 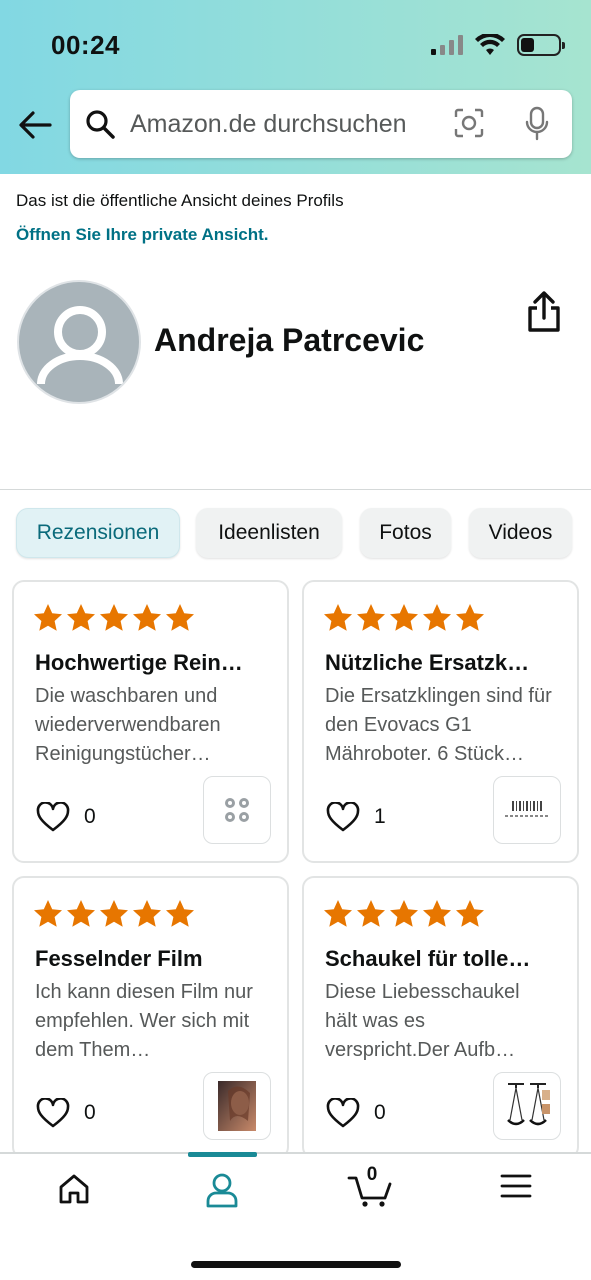 What do you see at coordinates (269, 533) in the screenshot?
I see `tab-ideenlisten: Ideenlisten` at bounding box center [269, 533].